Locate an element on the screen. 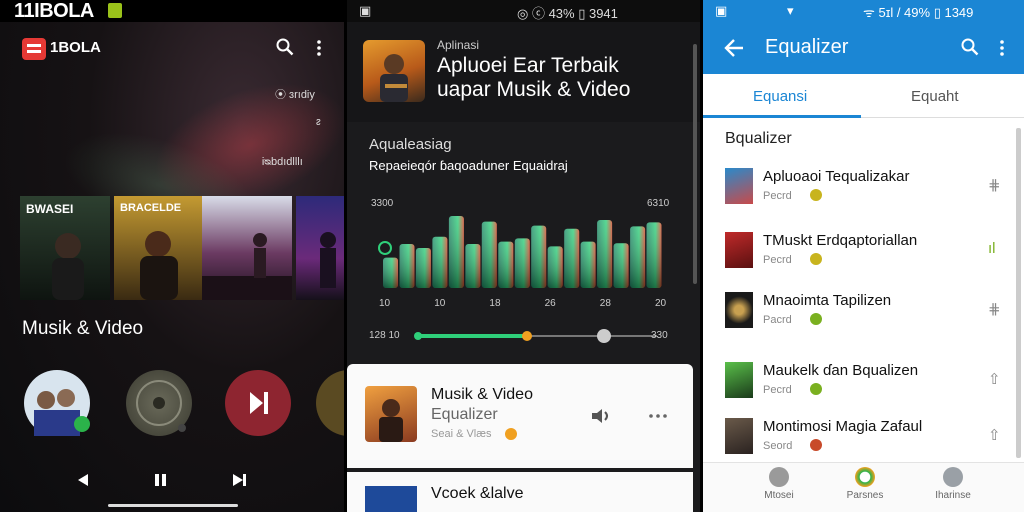 The width and height of the screenshot is (1024, 512). mic-icon is located at coordinates (385, 248).